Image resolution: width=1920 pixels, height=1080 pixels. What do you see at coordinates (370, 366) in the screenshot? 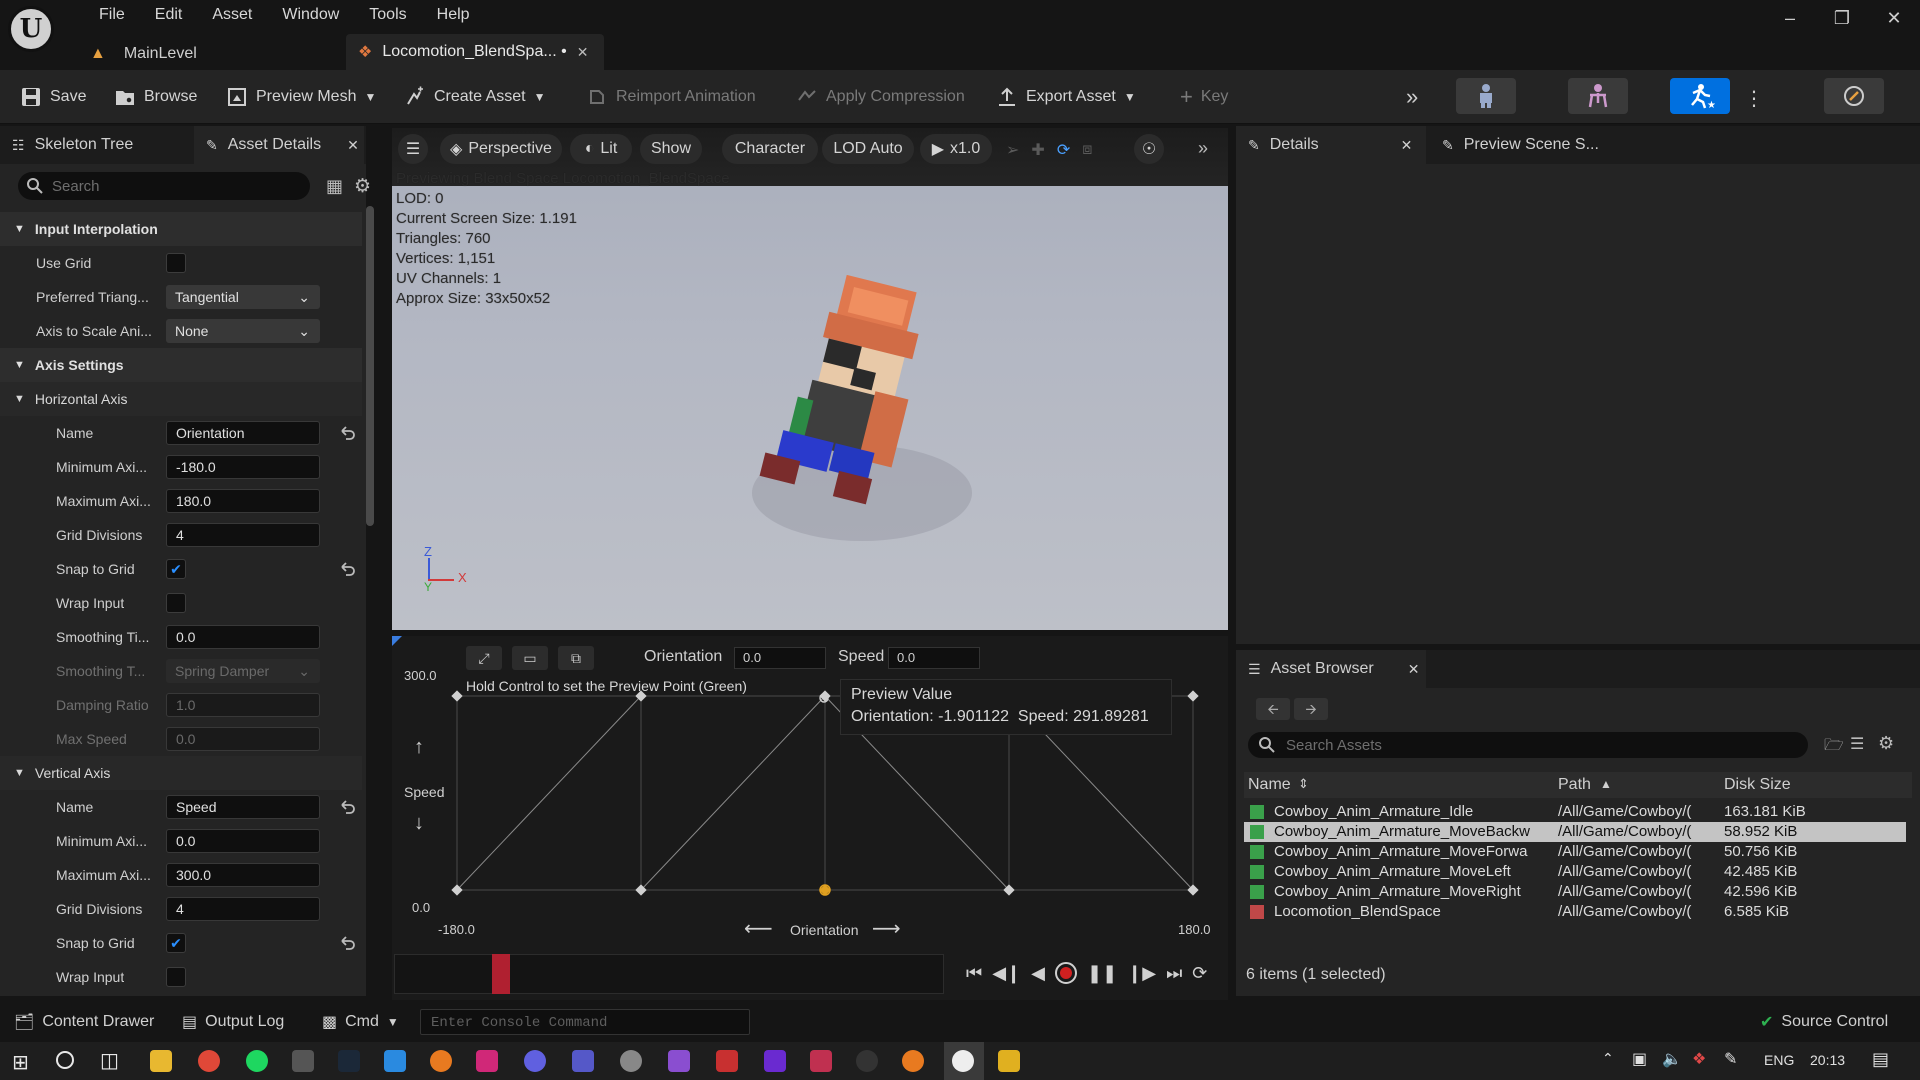
I see `scrollbar` at bounding box center [370, 366].